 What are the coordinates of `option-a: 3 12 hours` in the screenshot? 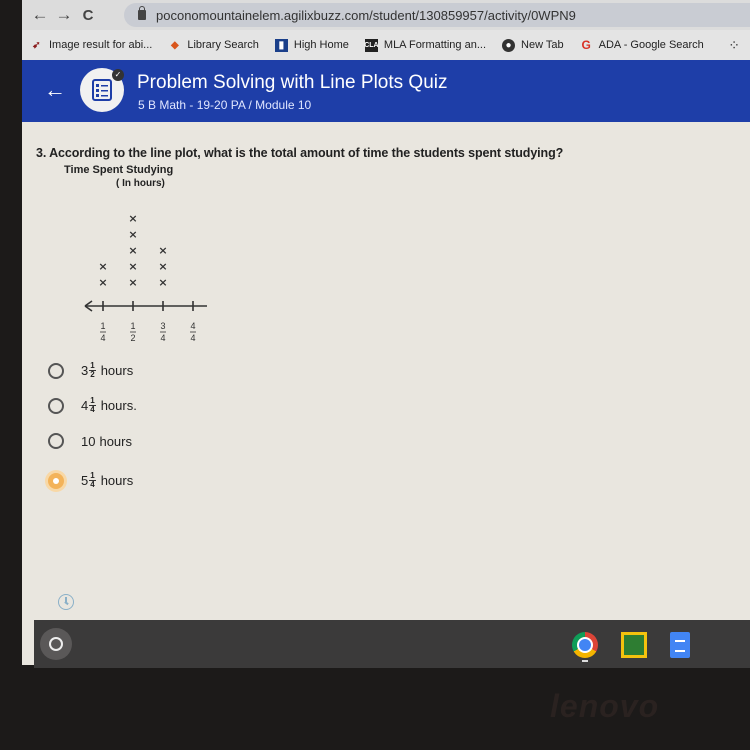 It's located at (148, 370).